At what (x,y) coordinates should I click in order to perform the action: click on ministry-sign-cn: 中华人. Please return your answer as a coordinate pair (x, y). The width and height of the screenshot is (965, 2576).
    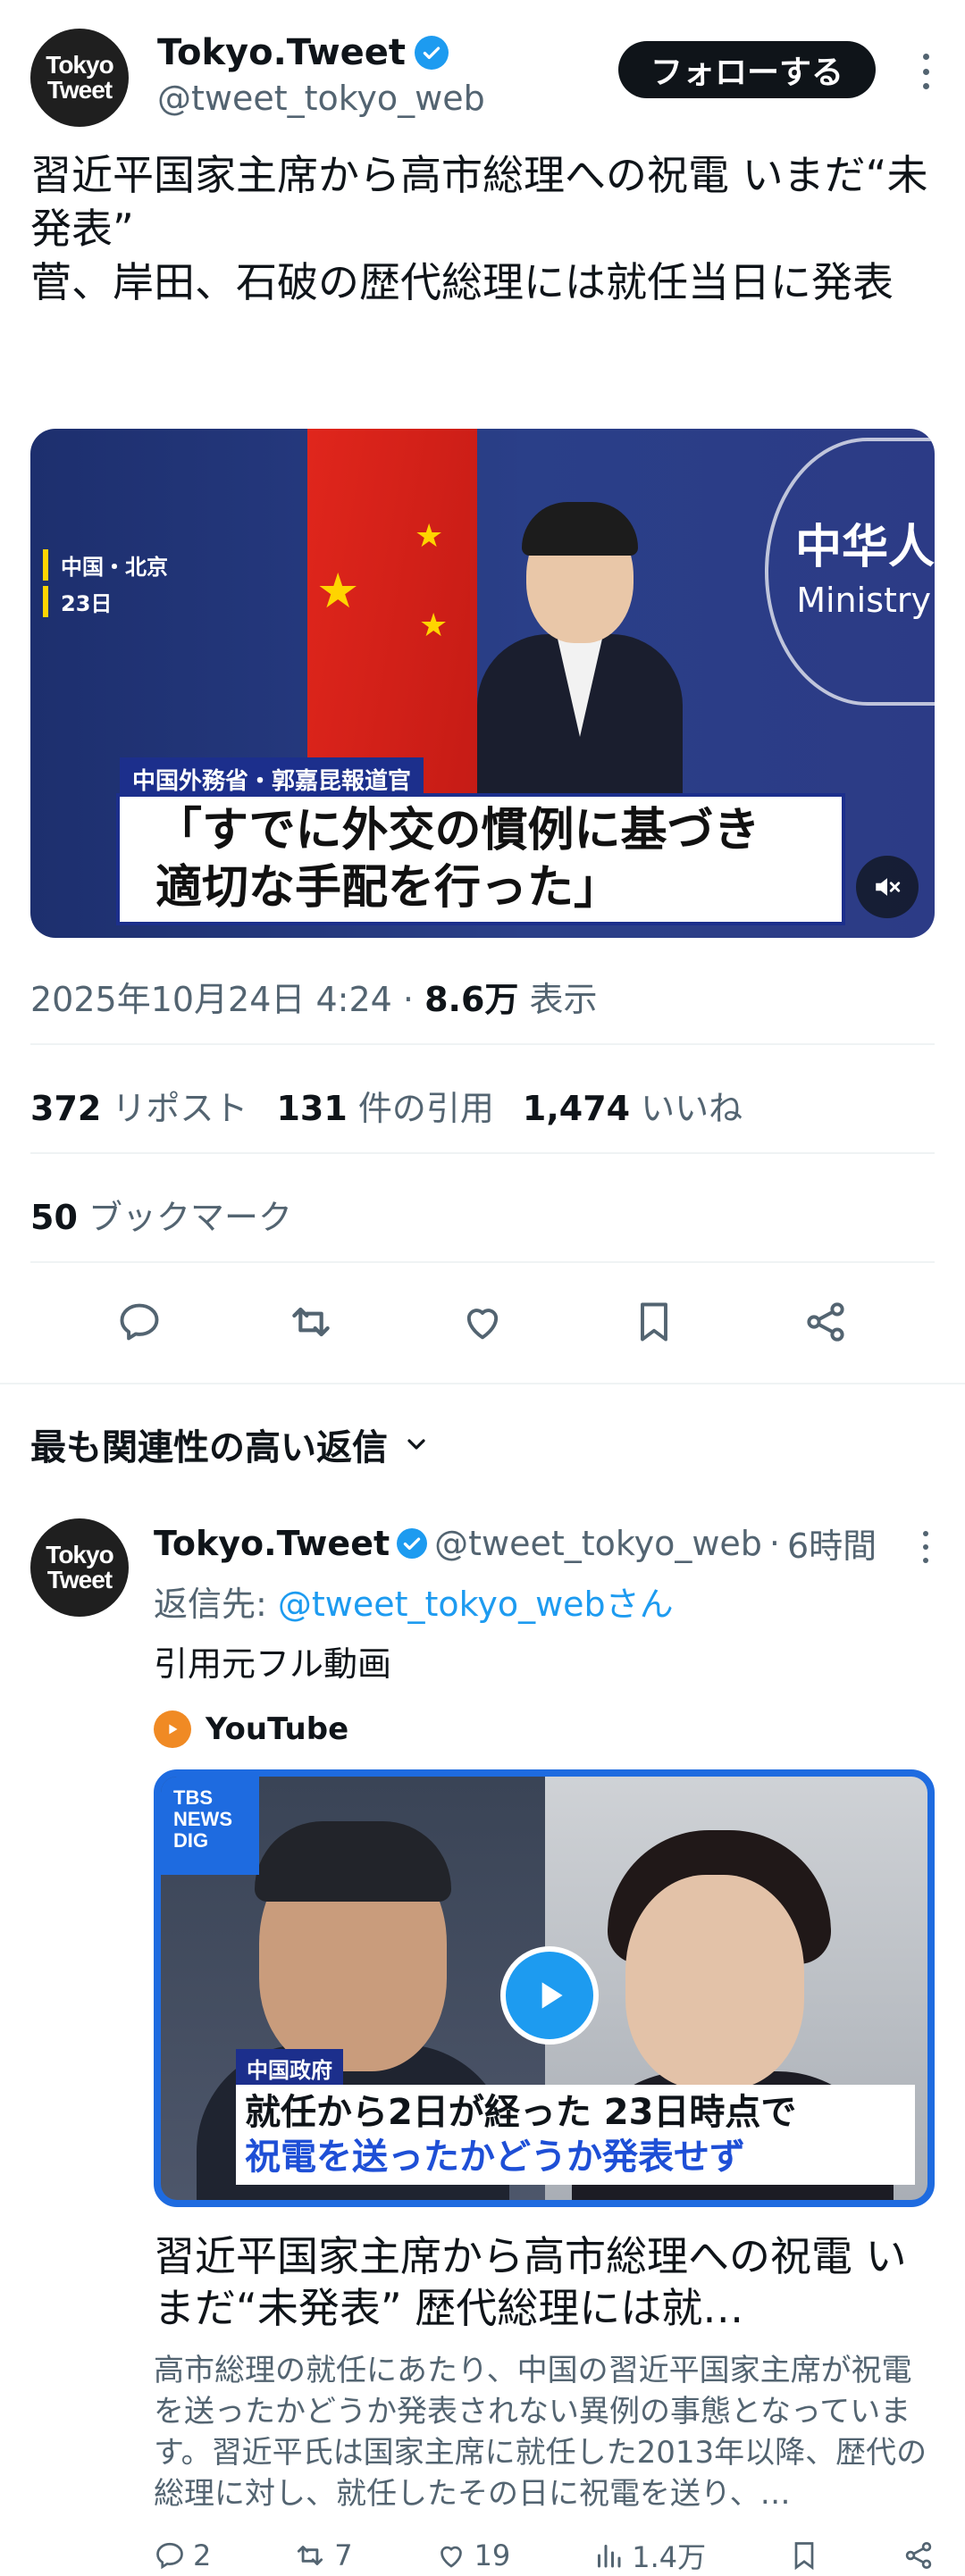
    Looking at the image, I should click on (864, 547).